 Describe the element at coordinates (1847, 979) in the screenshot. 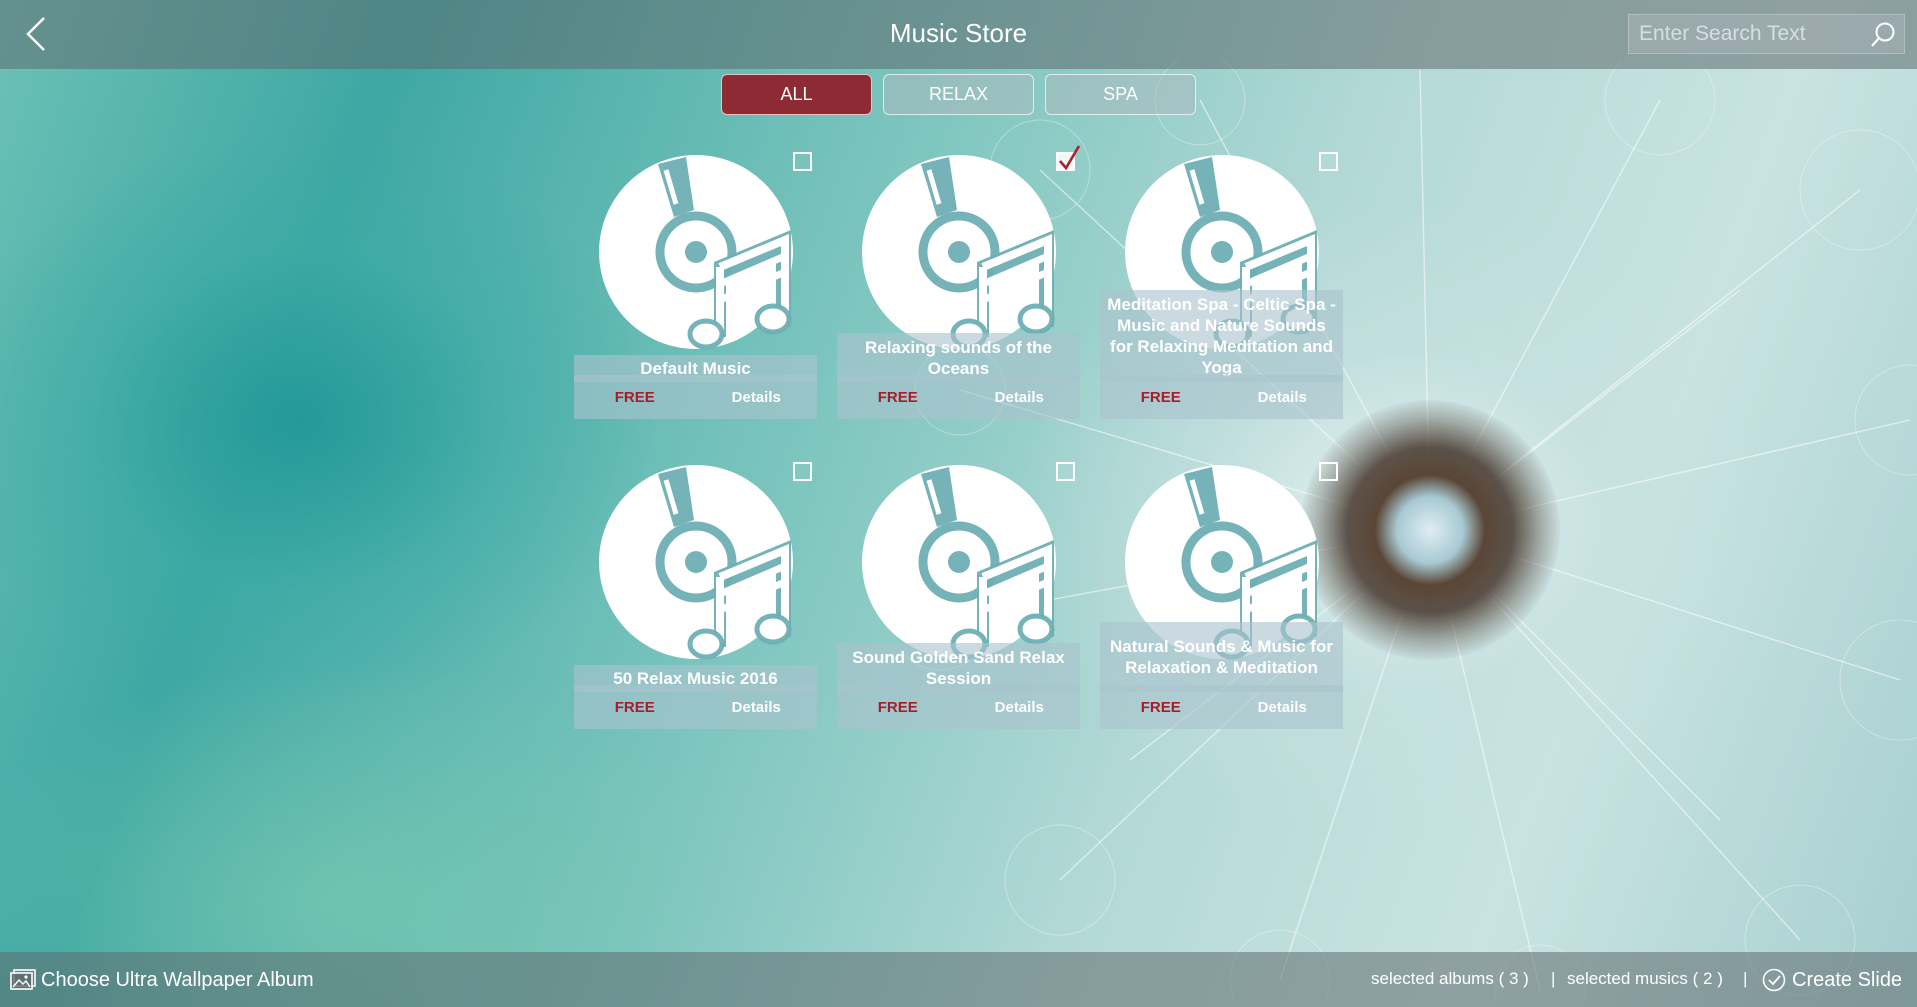

I see `create-slide-label: Create Slide` at that location.